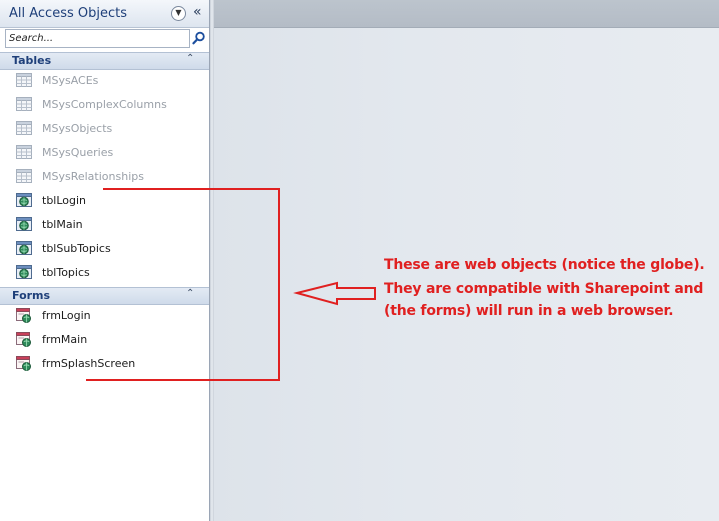 This screenshot has width=719, height=521. I want to click on search-icon, so click(199, 38).